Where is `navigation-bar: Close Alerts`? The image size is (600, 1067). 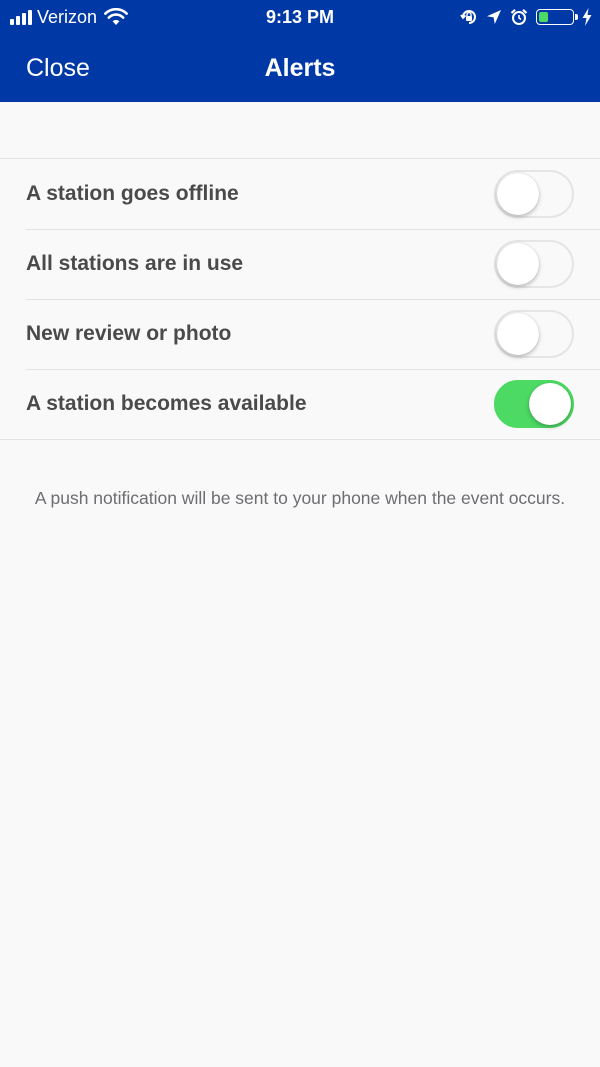
navigation-bar: Close Alerts is located at coordinates (300, 68).